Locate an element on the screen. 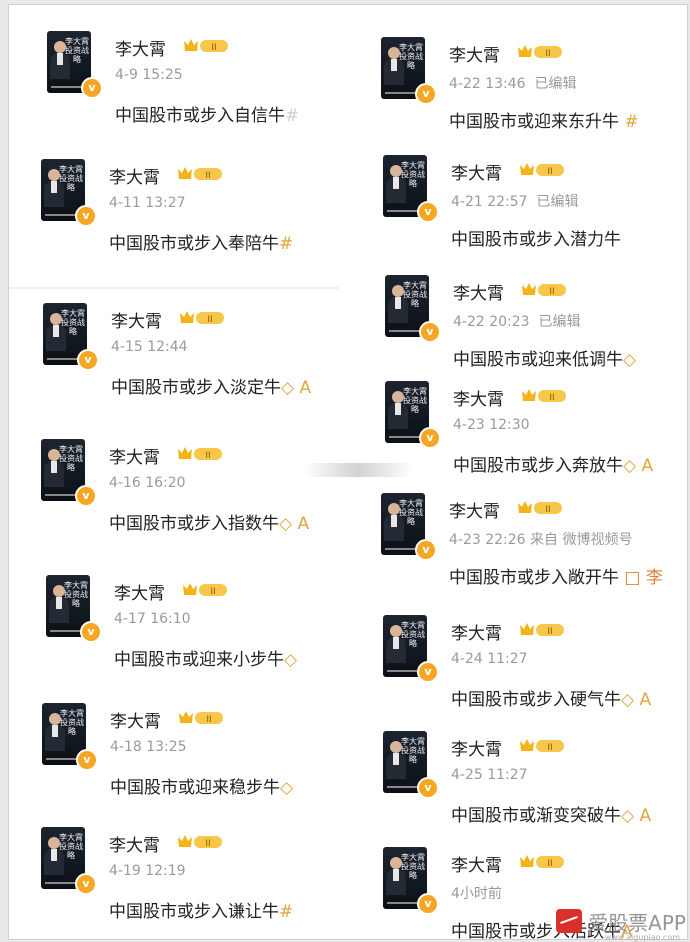 The width and height of the screenshot is (690, 942). post-time: 4-22 20:23 已编辑 is located at coordinates (517, 322).